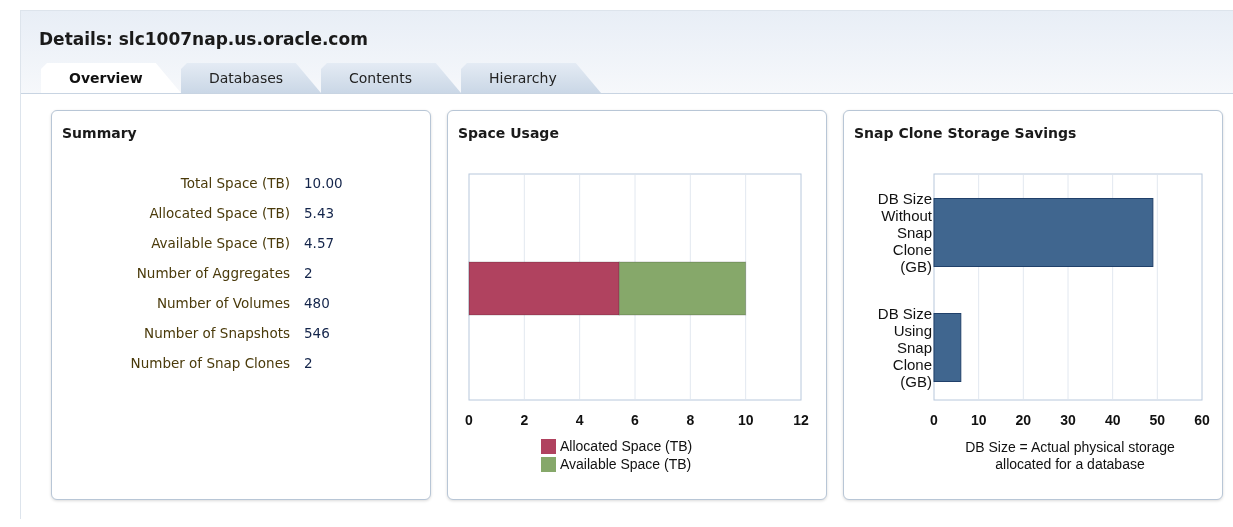 This screenshot has width=1233, height=527. Describe the element at coordinates (531, 78) in the screenshot. I see `tab: Hierarchy` at that location.